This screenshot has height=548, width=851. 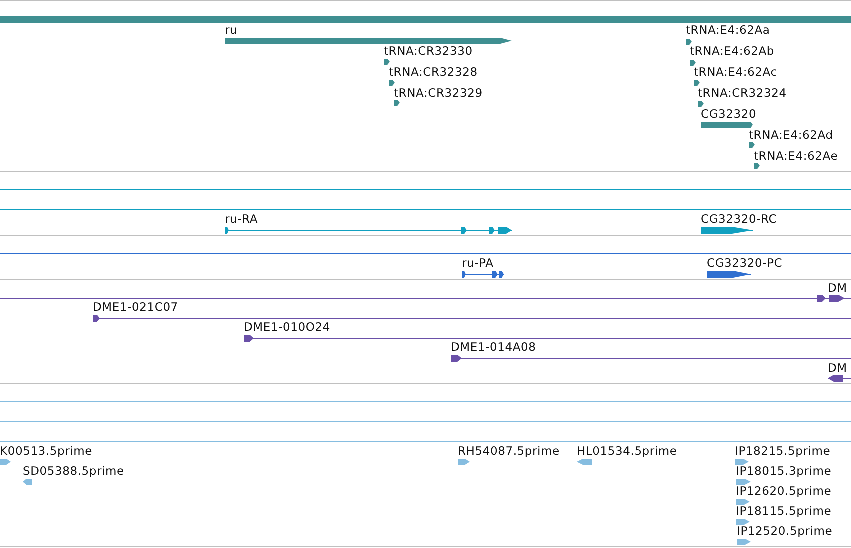 I want to click on clone-label: DME1-010O24, so click(x=287, y=327).